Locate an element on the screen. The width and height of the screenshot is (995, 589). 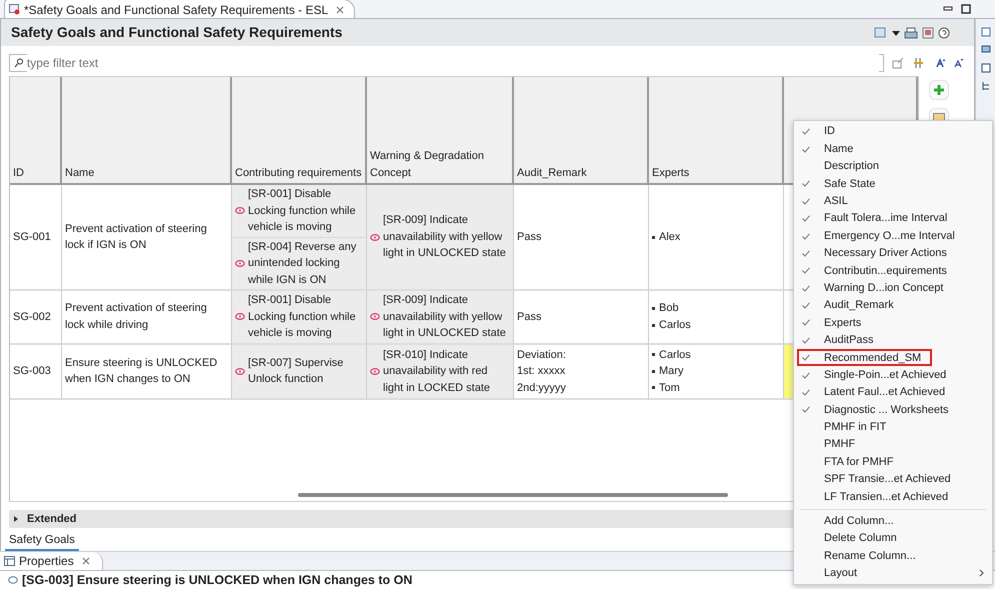
page-tab: Safety Goals is located at coordinates (42, 542).